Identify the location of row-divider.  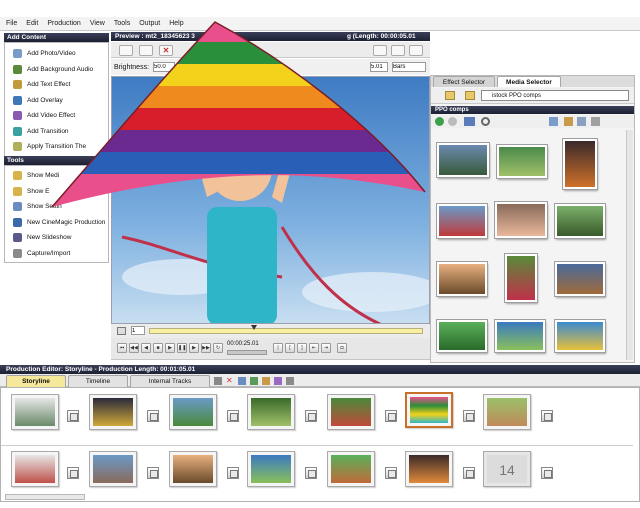
(317, 445).